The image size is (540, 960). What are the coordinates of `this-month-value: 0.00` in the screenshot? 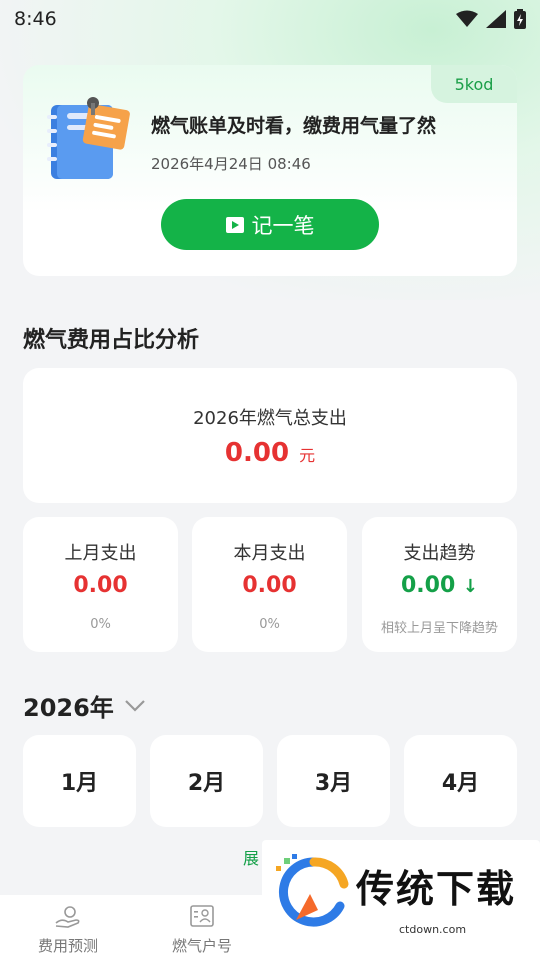 It's located at (269, 585).